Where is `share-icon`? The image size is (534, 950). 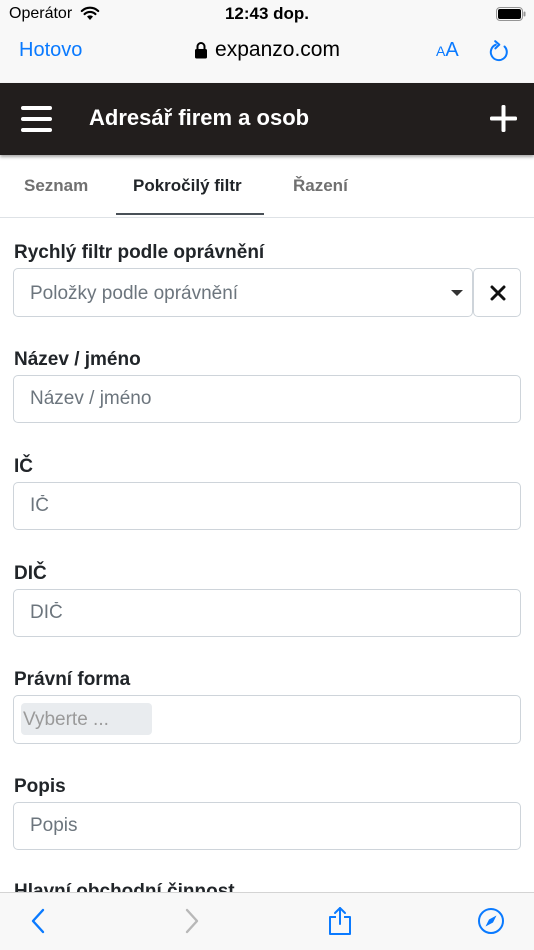 share-icon is located at coordinates (340, 921).